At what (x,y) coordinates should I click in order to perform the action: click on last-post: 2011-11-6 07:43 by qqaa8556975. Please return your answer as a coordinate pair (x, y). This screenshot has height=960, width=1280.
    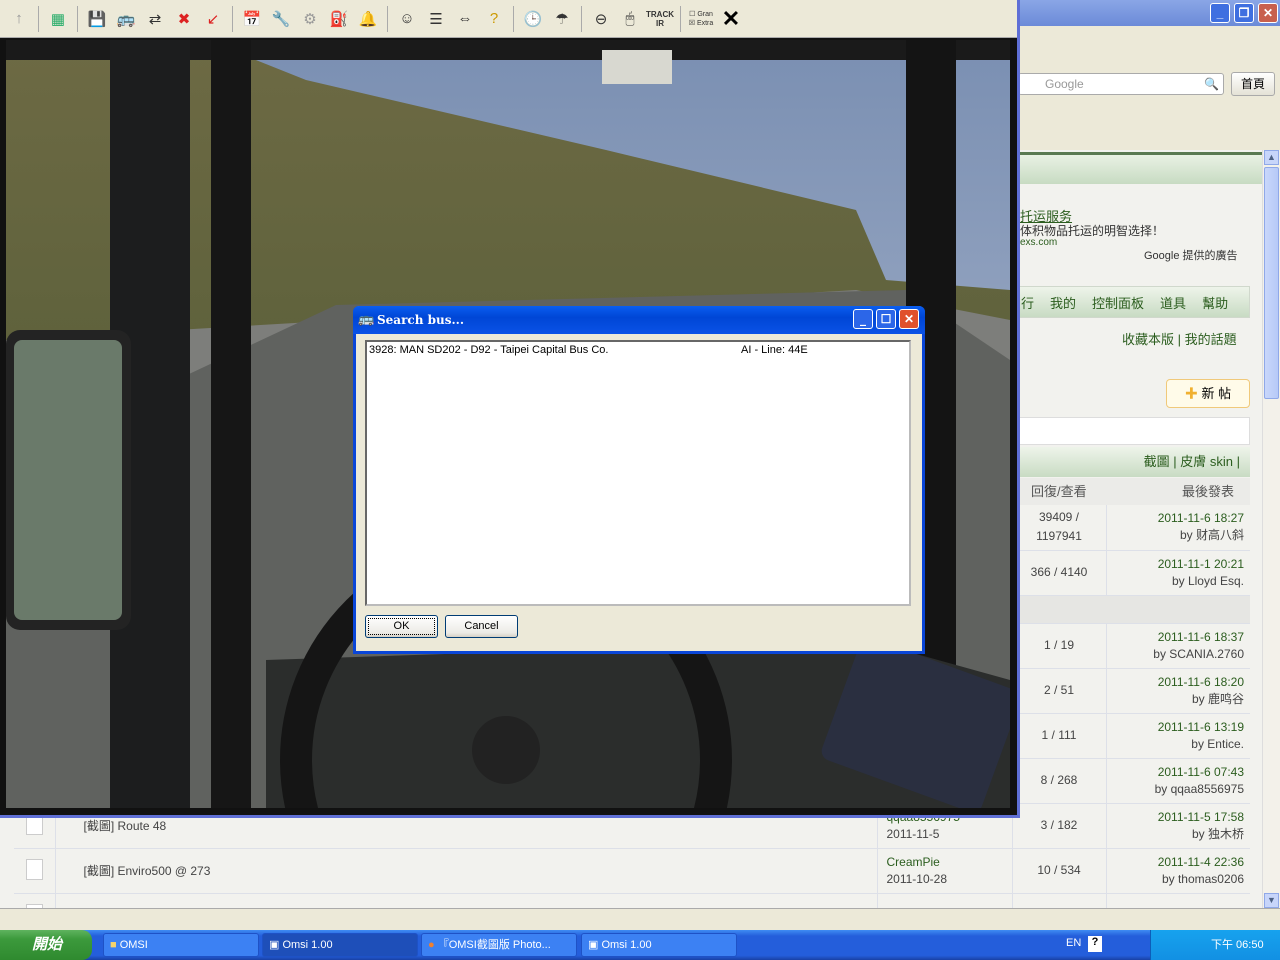
    Looking at the image, I should click on (1178, 781).